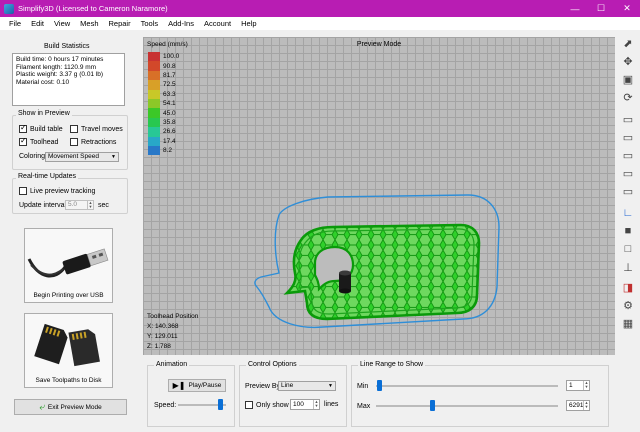 The image size is (640, 432). Describe the element at coordinates (79, 205) in the screenshot. I see `update-interval-input: 5.0 ▲ ▼` at that location.